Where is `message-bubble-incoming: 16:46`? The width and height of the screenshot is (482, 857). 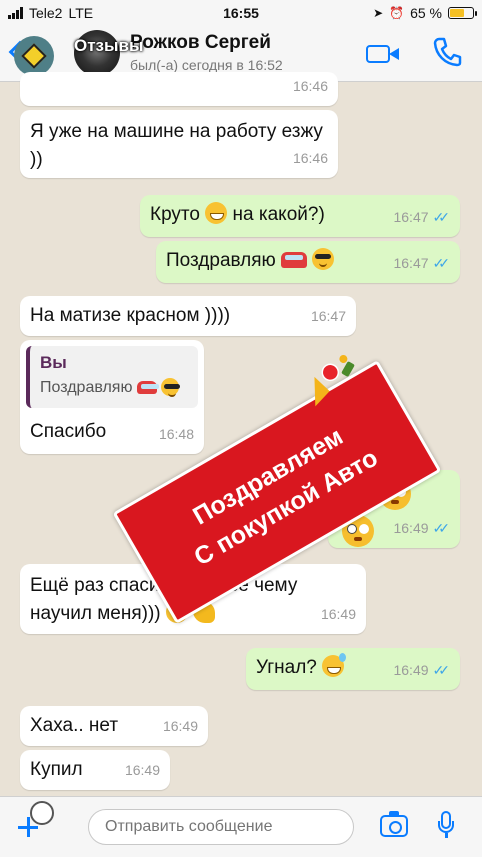 message-bubble-incoming: 16:46 is located at coordinates (179, 89).